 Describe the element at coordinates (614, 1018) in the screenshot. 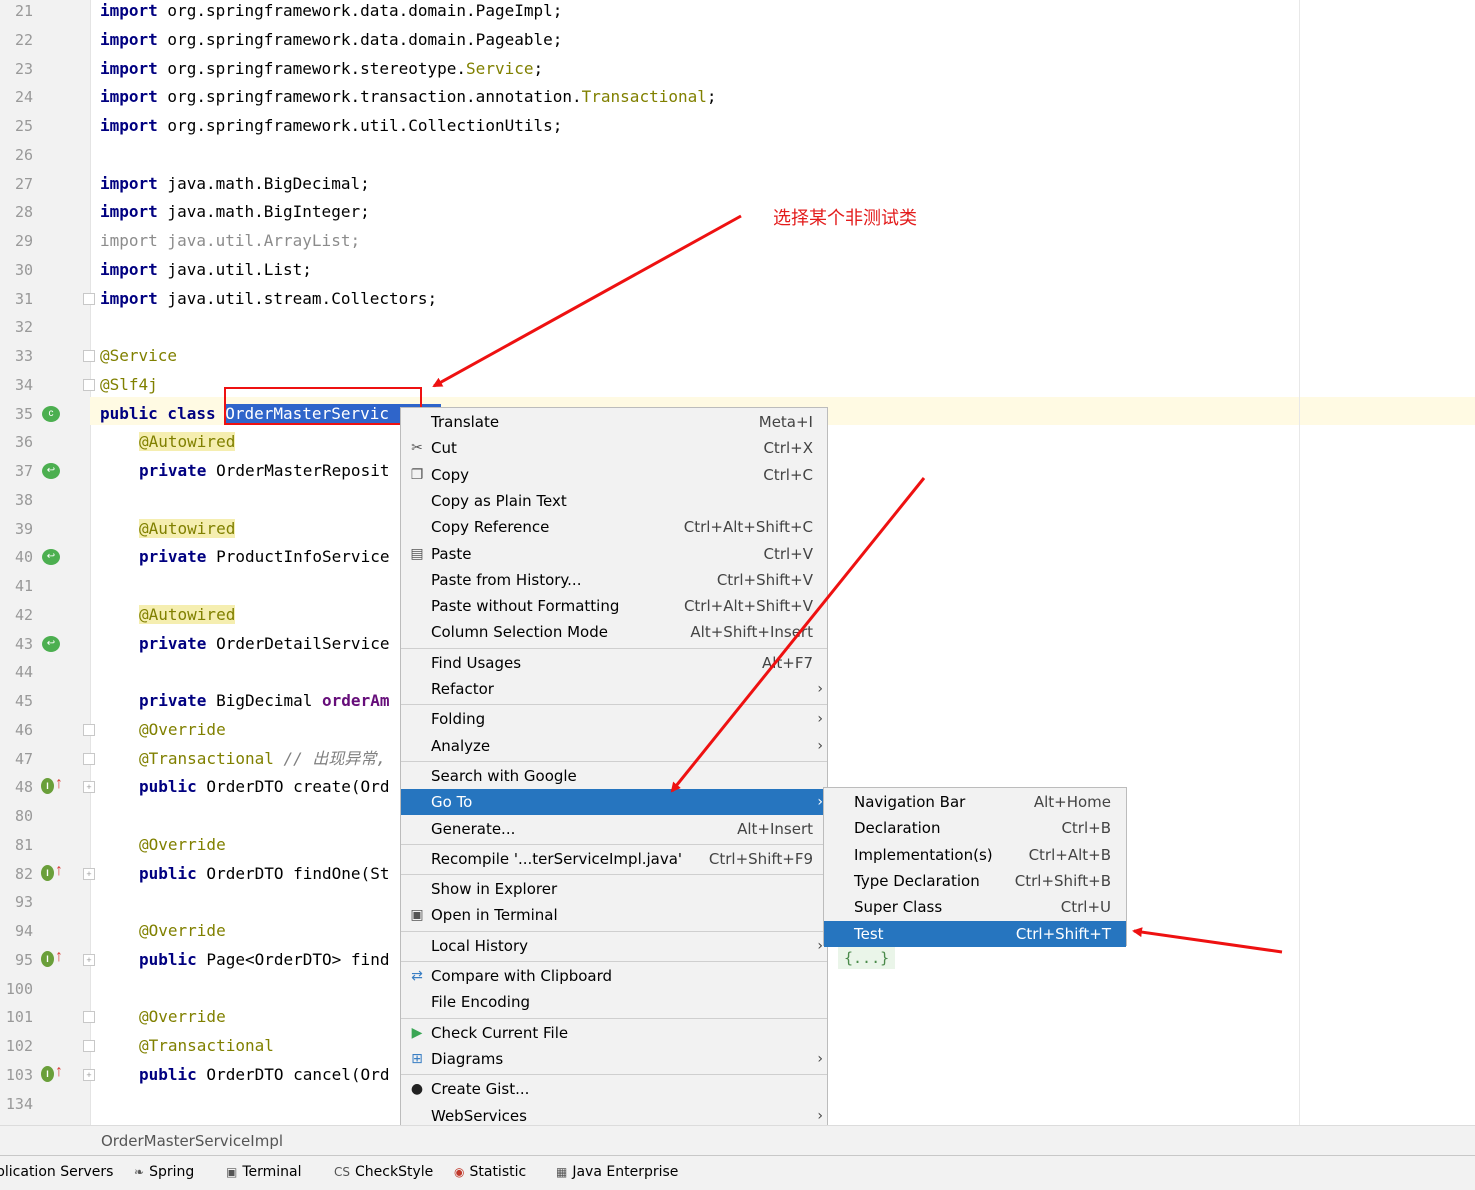

I see `menu-separator` at that location.